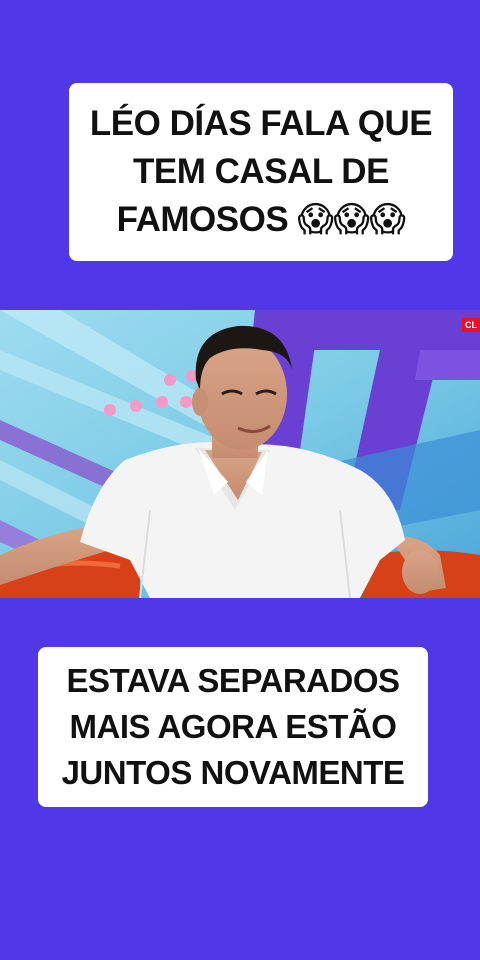 The height and width of the screenshot is (960, 480). I want to click on channel-badge: CL, so click(471, 325).